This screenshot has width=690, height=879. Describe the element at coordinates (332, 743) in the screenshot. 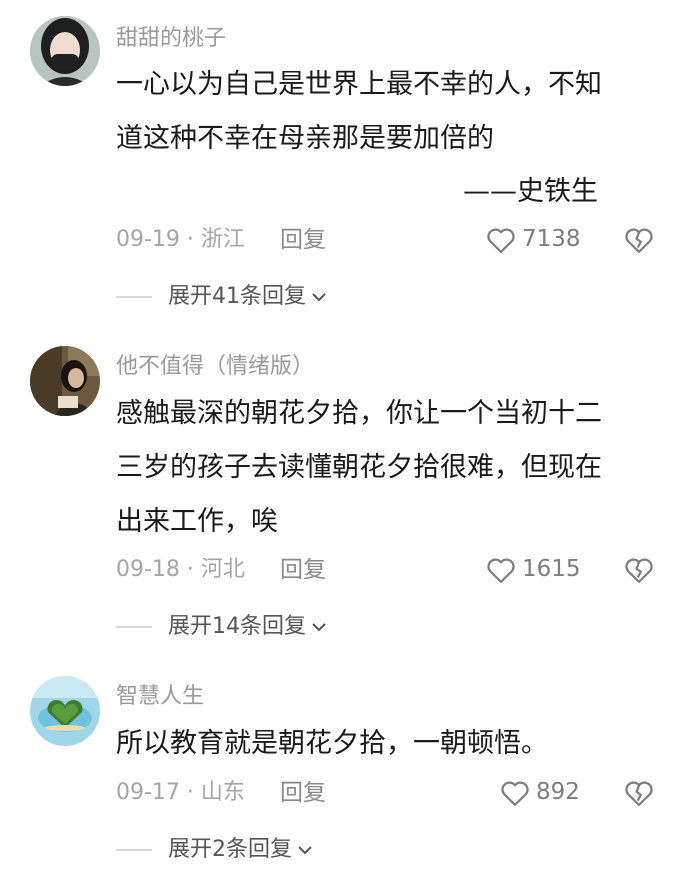

I see `comment-text-line: 所以教育就是朝花夕拾，一朝顿悟。` at that location.